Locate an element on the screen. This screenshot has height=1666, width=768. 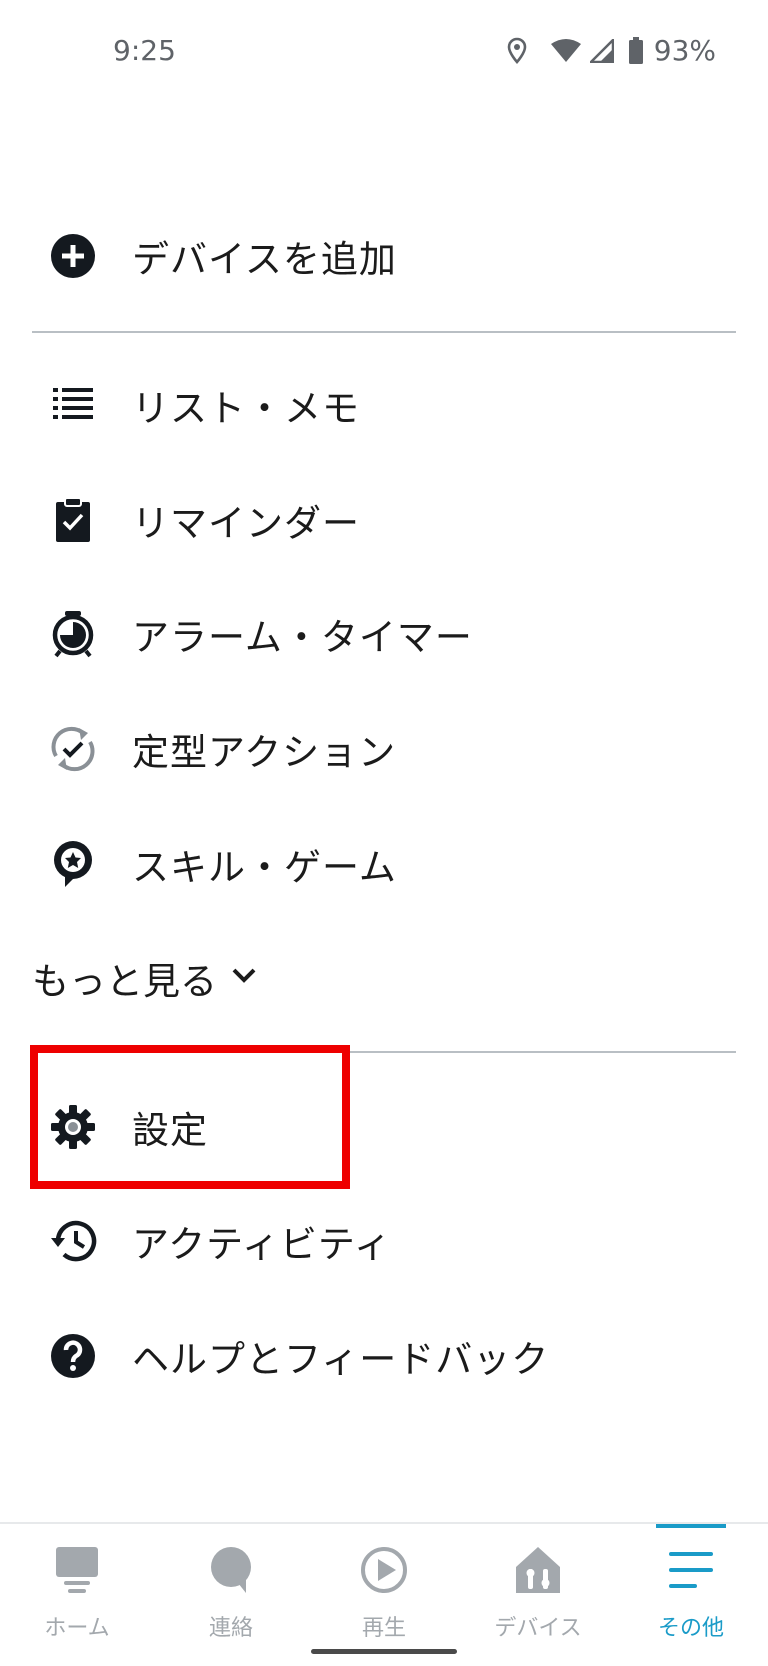
show-more-button: もっと見る is located at coordinates (144, 978).